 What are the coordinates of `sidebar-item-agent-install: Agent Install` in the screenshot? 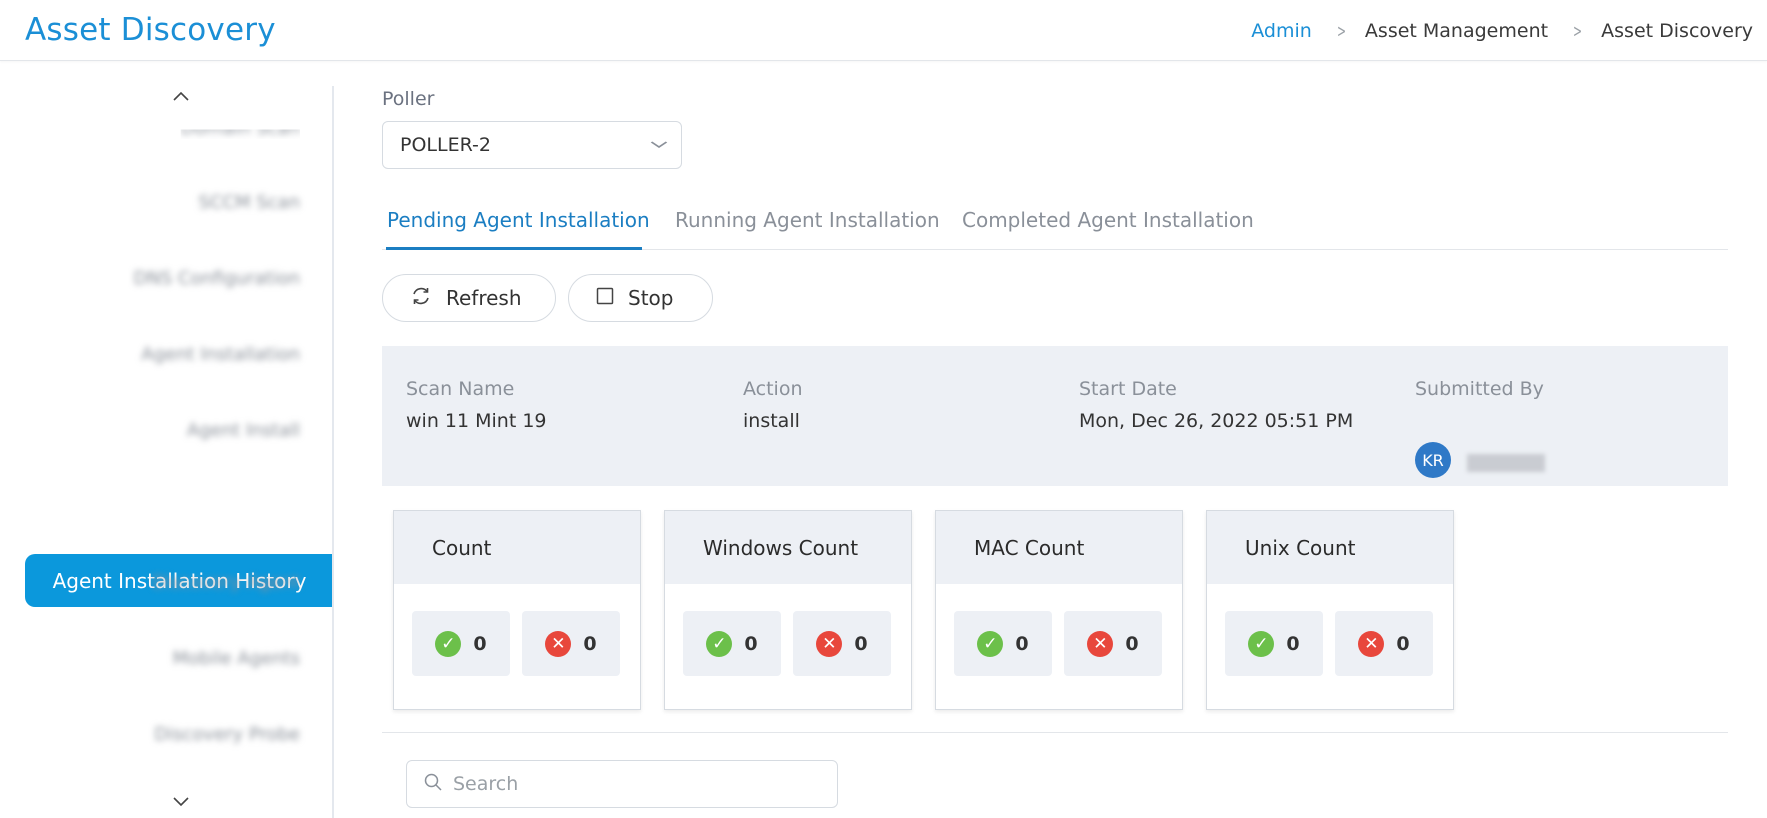 It's located at (243, 430).